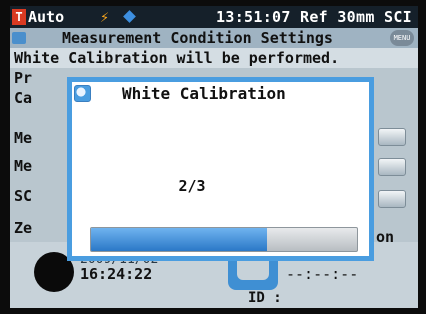 The height and width of the screenshot is (314, 426). I want to click on mode-badge: T, so click(19, 17).